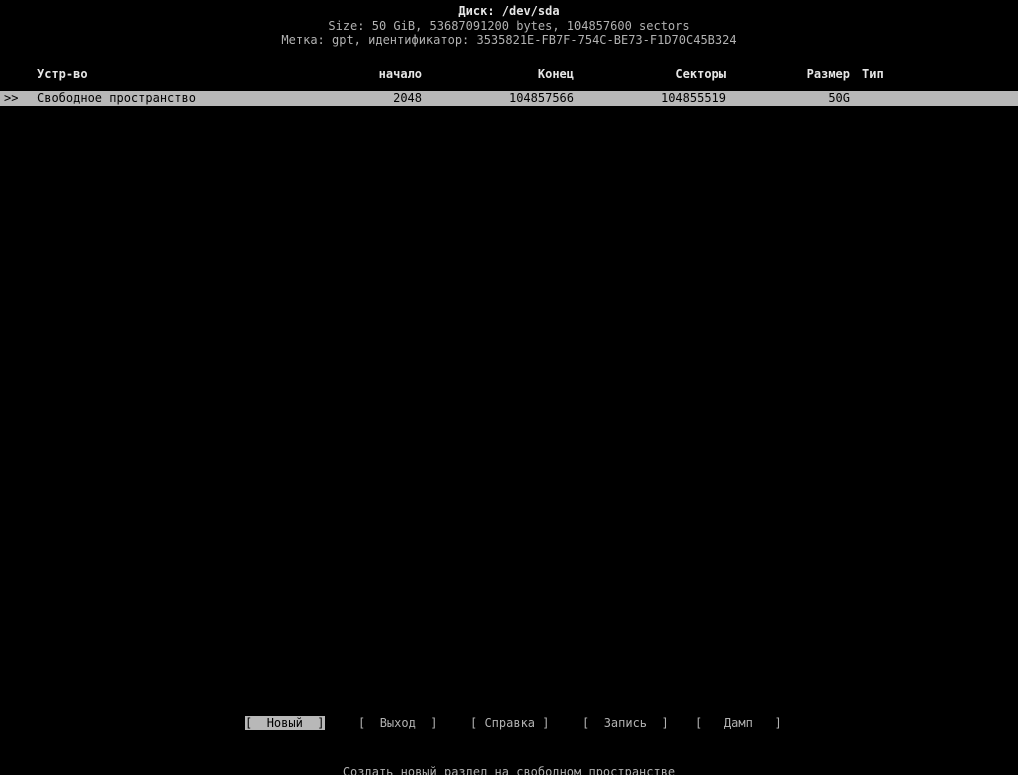 Image resolution: width=1018 pixels, height=775 pixels. What do you see at coordinates (839, 98) in the screenshot?
I see `row-size: 50G` at bounding box center [839, 98].